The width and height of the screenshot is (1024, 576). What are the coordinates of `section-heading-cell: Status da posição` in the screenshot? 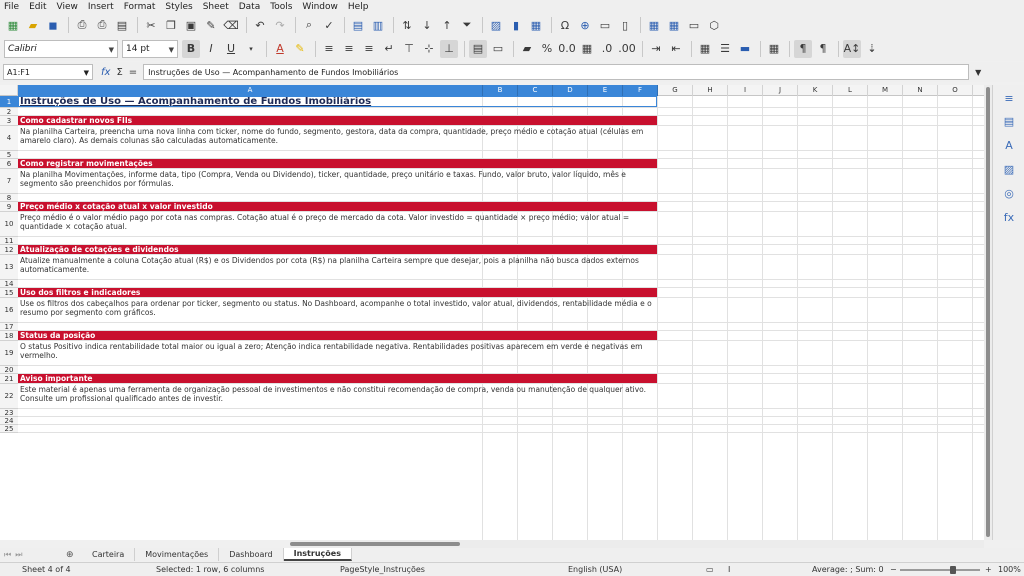 It's located at (337, 335).